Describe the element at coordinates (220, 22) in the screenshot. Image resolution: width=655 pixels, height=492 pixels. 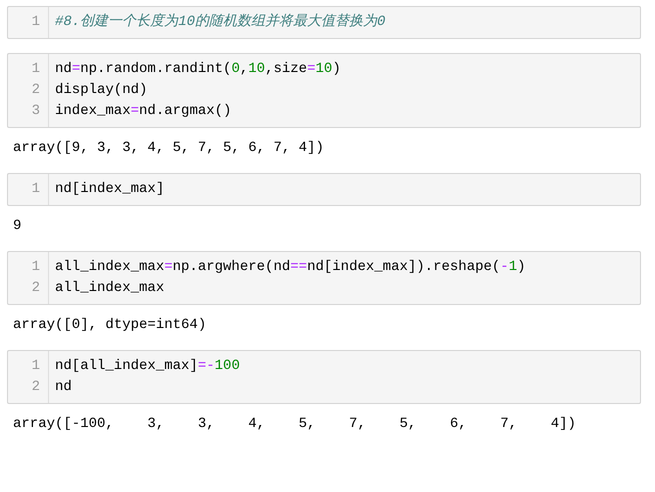
I see `code-line: #8.创建一个长度为10的随机数组并将最大值替换为0` at that location.